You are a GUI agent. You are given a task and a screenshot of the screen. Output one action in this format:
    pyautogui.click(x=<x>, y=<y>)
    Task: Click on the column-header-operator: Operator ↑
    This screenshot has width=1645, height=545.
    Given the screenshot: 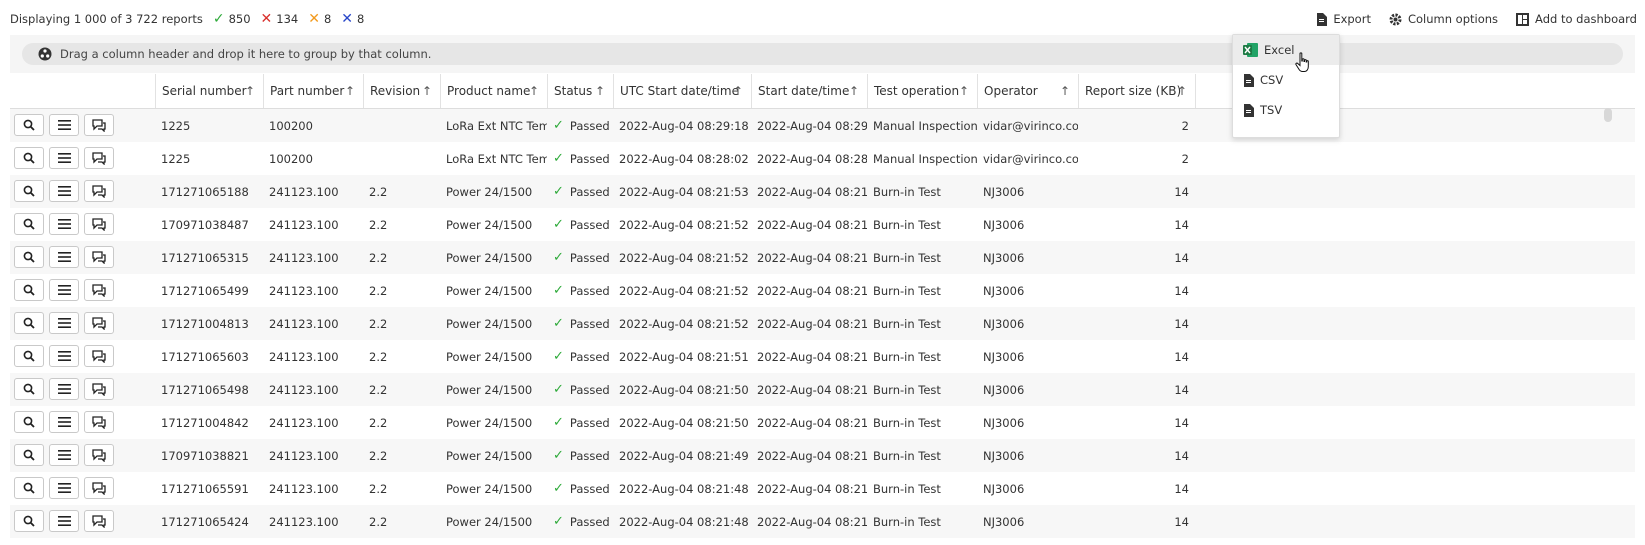 What is the action you would take?
    pyautogui.click(x=1027, y=91)
    